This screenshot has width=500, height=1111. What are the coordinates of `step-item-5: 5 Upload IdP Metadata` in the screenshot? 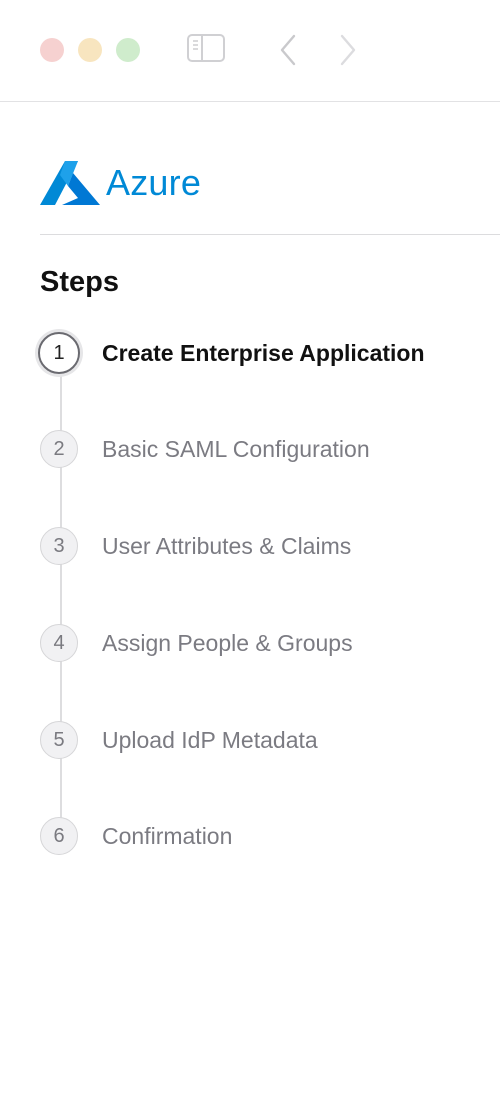 It's located at (179, 740).